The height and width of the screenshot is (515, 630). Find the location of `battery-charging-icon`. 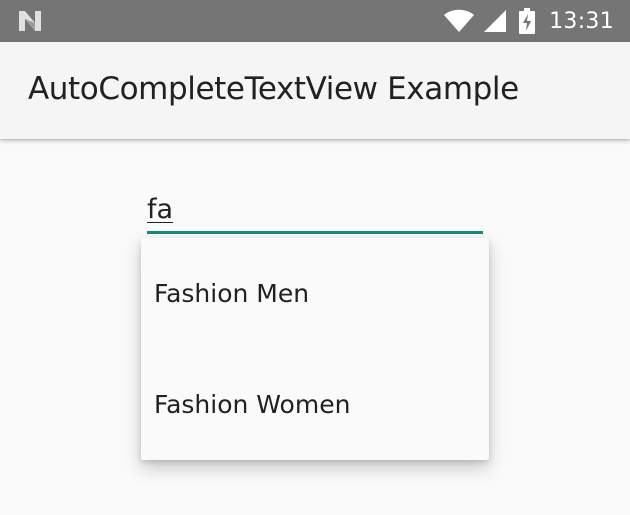

battery-charging-icon is located at coordinates (527, 21).